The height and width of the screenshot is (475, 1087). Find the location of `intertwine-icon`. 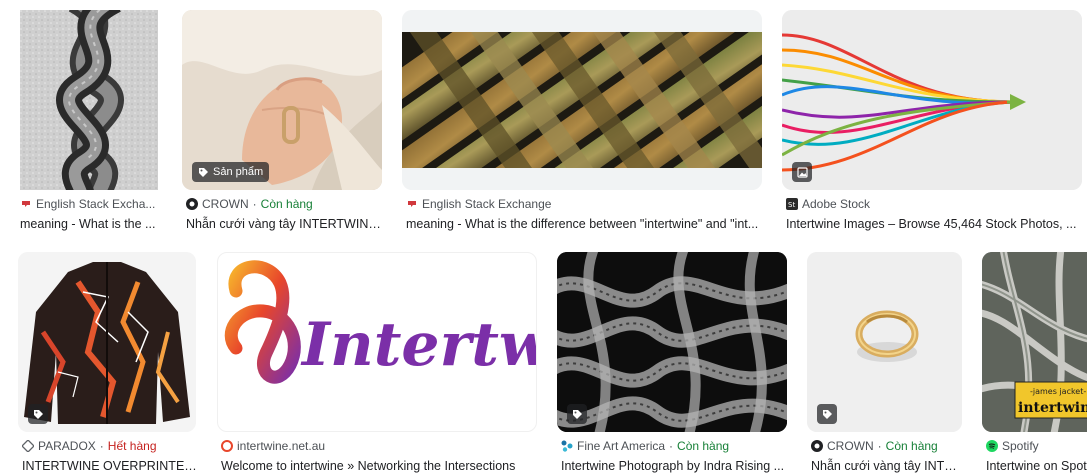

intertwine-icon is located at coordinates (227, 446).